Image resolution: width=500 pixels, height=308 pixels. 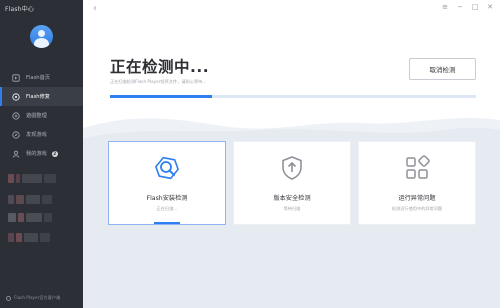 I want to click on card-label: Flash安装检测, so click(x=167, y=198).